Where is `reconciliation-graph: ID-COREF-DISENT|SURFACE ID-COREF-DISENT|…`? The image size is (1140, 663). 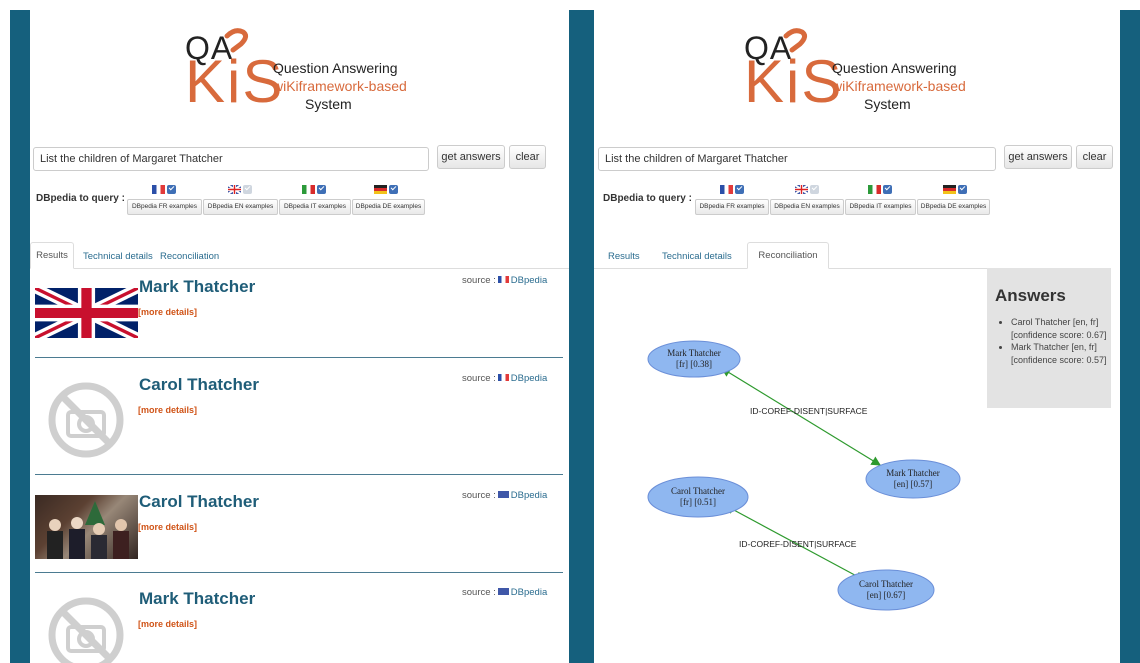
reconciliation-graph: ID-COREF-DISENT|SURFACE ID-COREF-DISENT|… is located at coordinates (804, 475).